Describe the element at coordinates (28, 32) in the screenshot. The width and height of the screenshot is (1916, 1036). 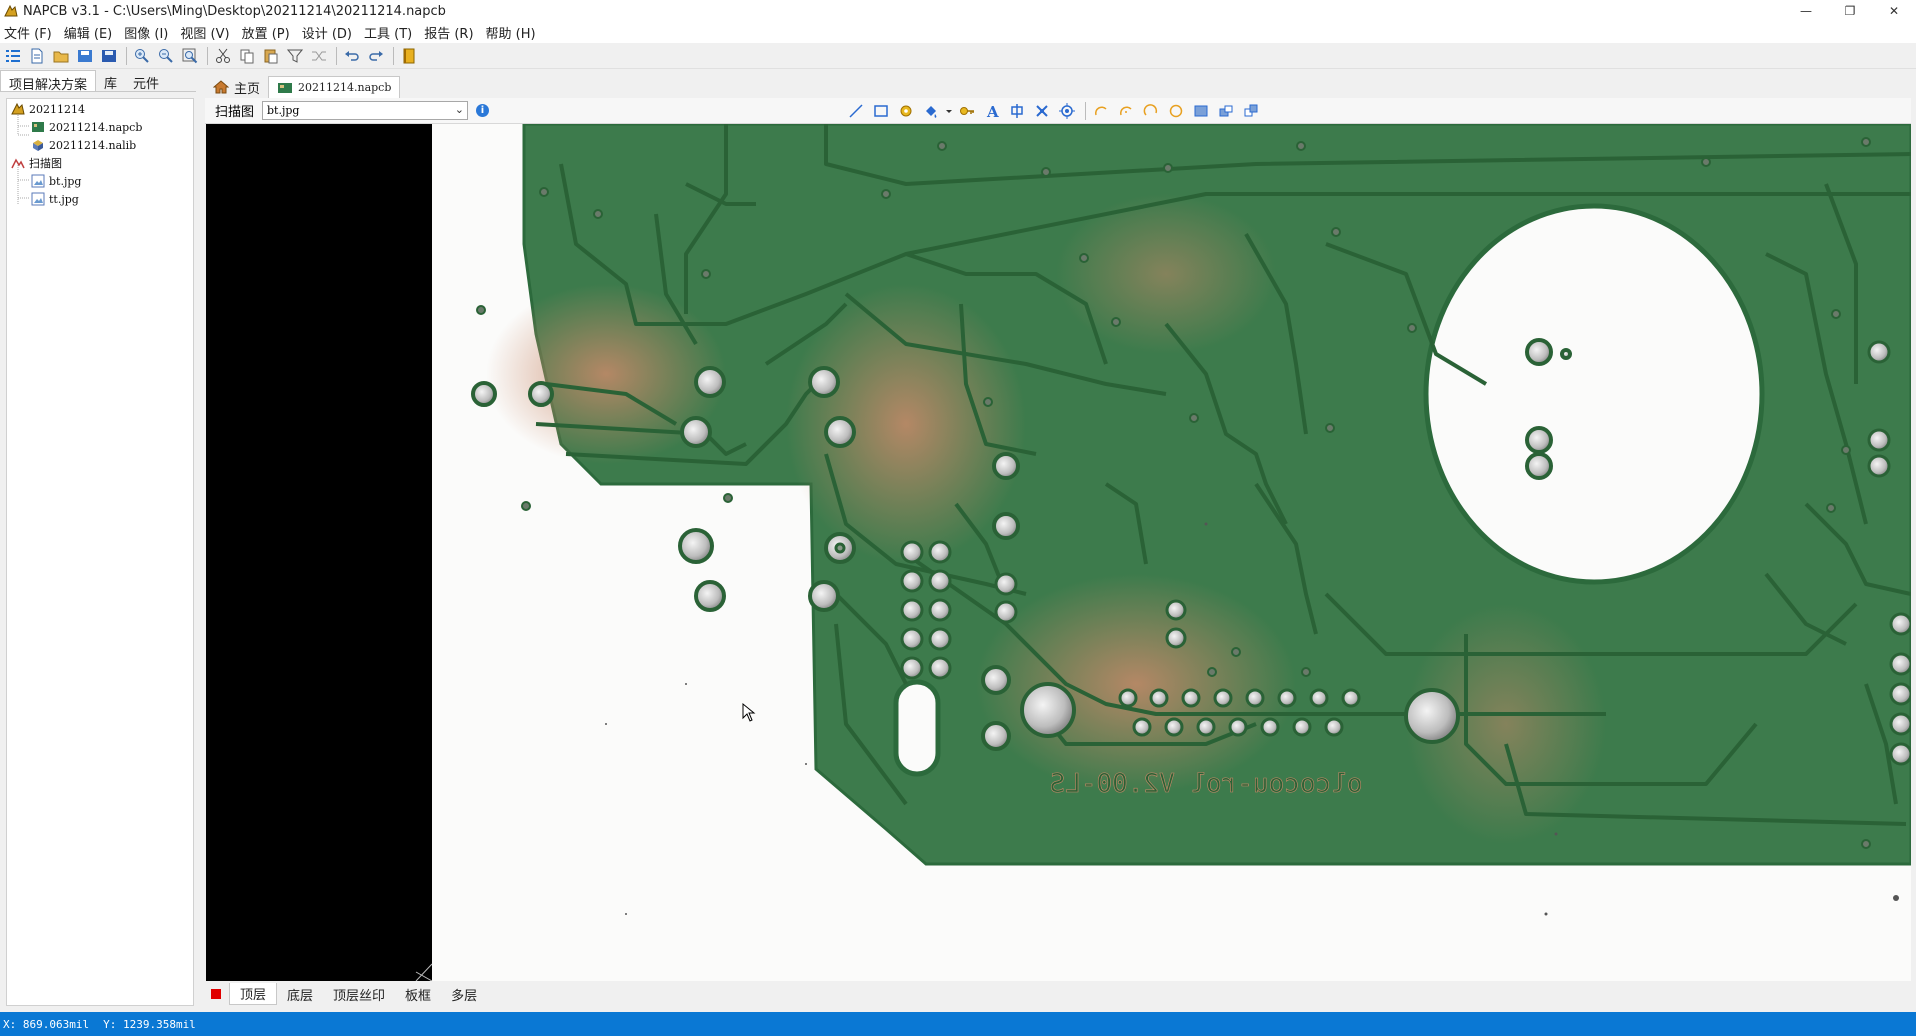
I see `menu-file: 文件 (F)` at that location.